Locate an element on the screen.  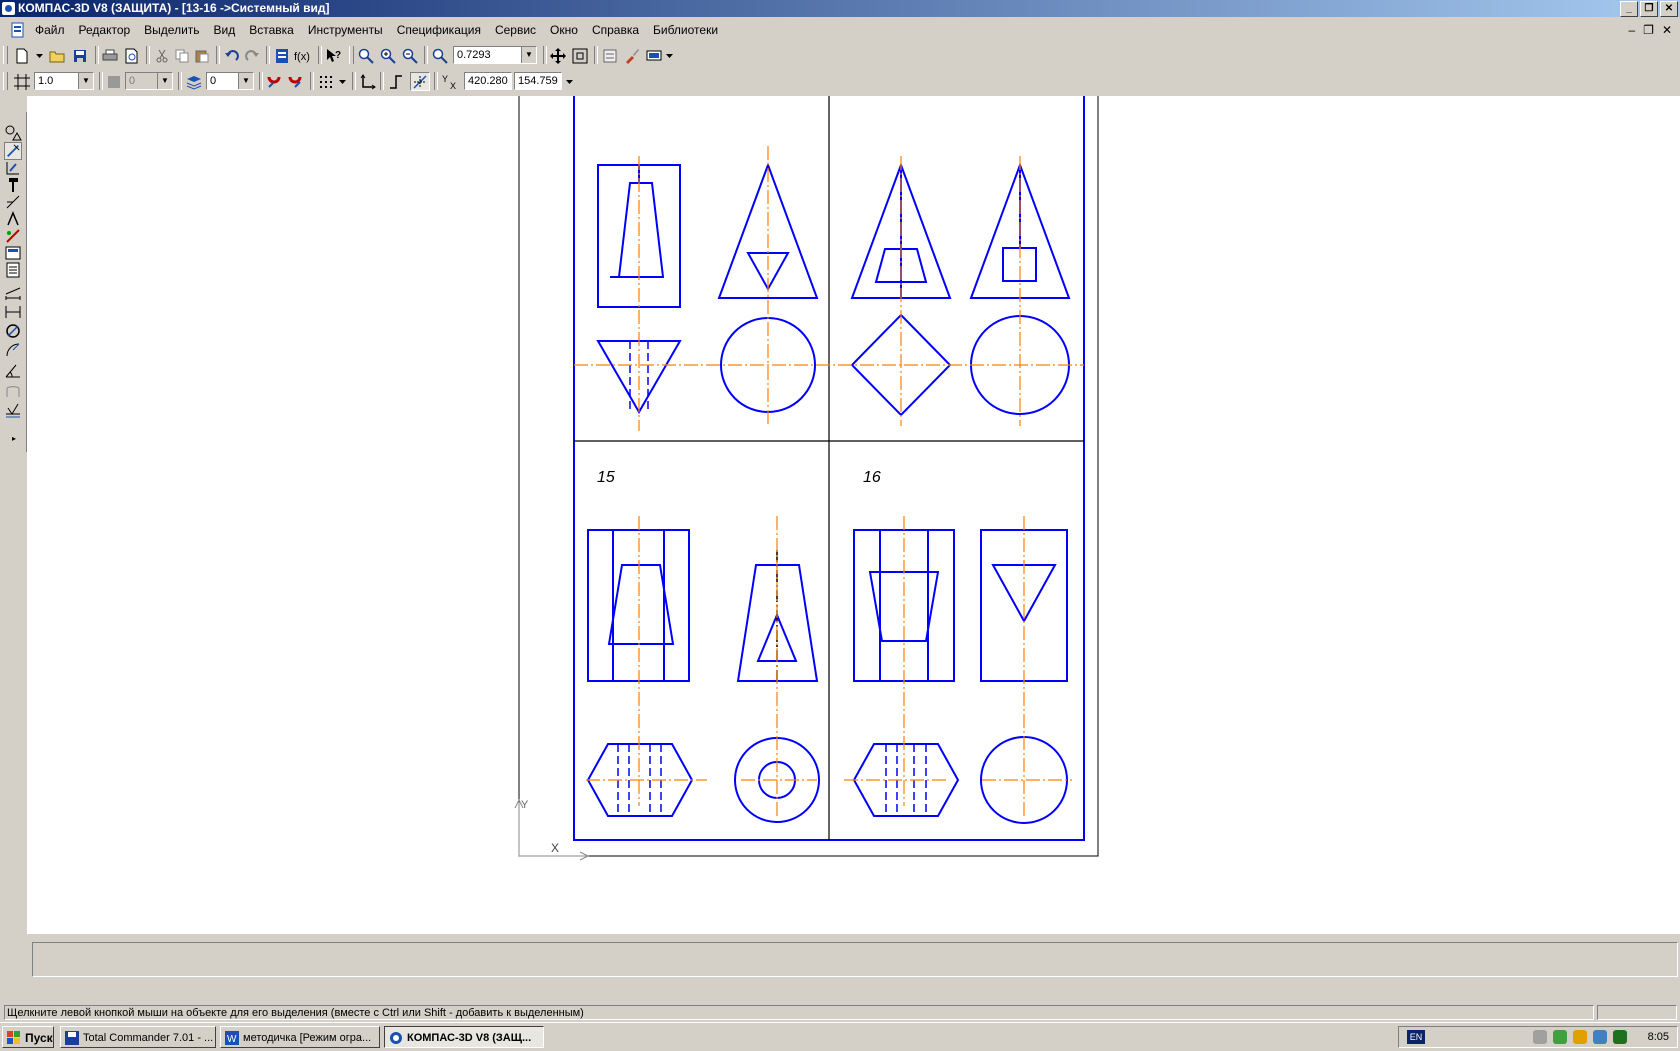
menu-specification: Спецификация is located at coordinates (439, 30).